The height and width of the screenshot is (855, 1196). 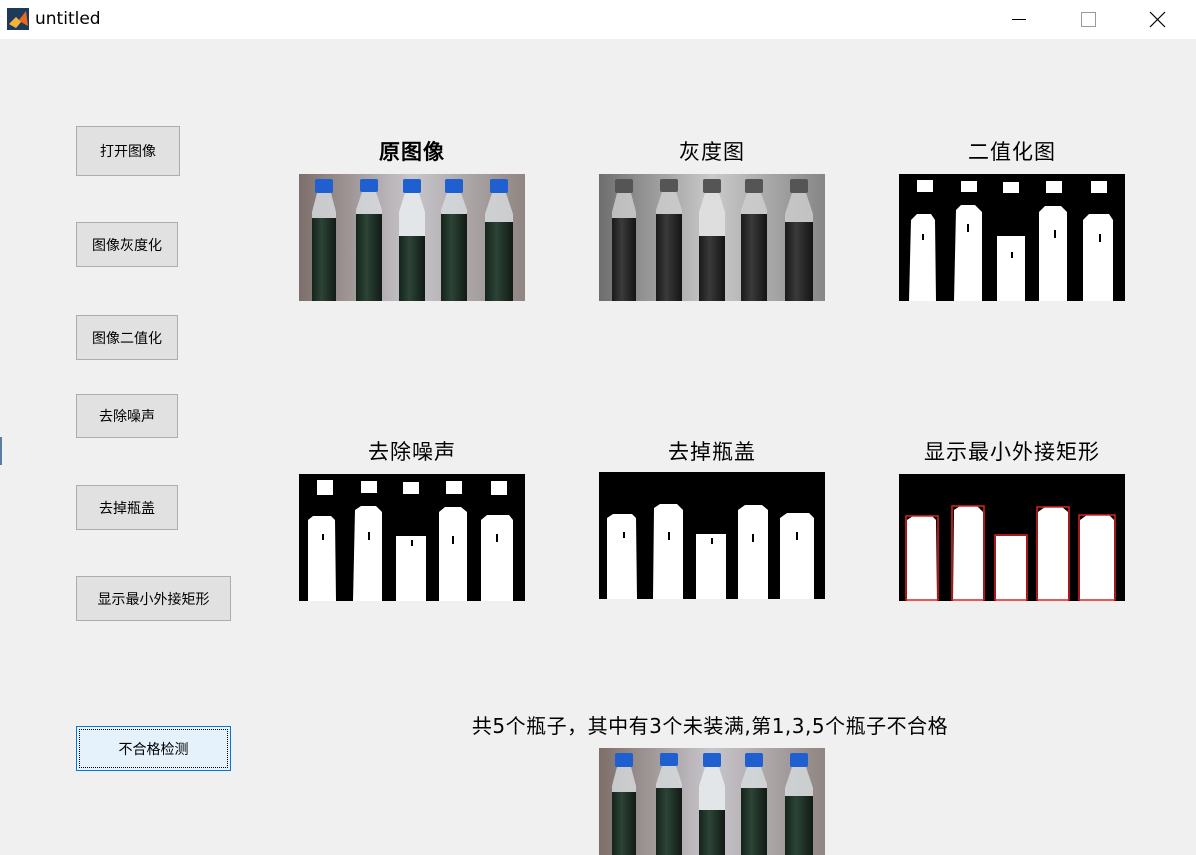 I want to click on detection-result-text: 共5个瓶子，其中有3个未装满,第1,3,5个瓶子不合格, so click(x=710, y=726).